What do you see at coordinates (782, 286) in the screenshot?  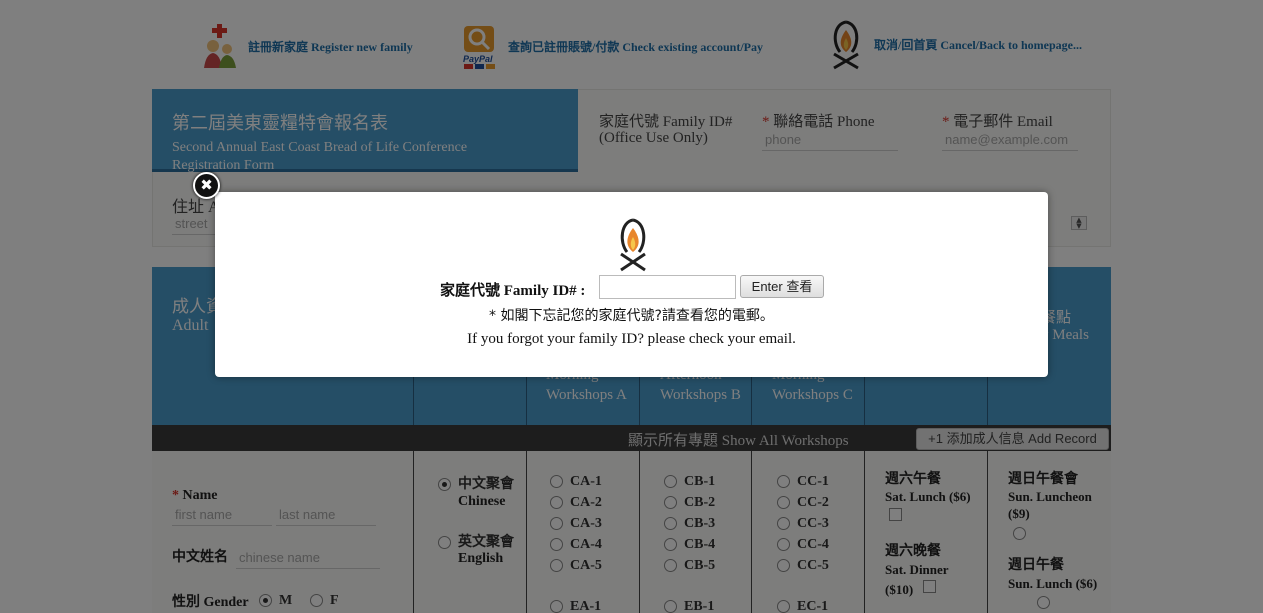 I see `enter-button: Enter 查看` at bounding box center [782, 286].